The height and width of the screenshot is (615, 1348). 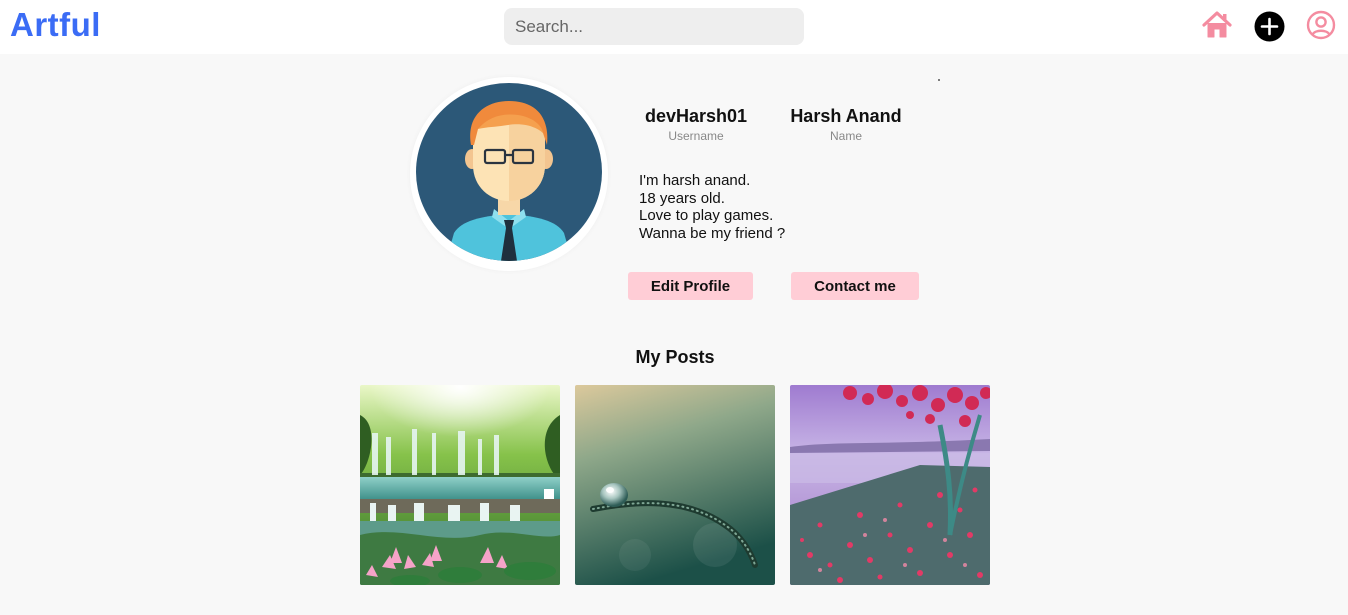 I want to click on search-input, so click(x=654, y=26).